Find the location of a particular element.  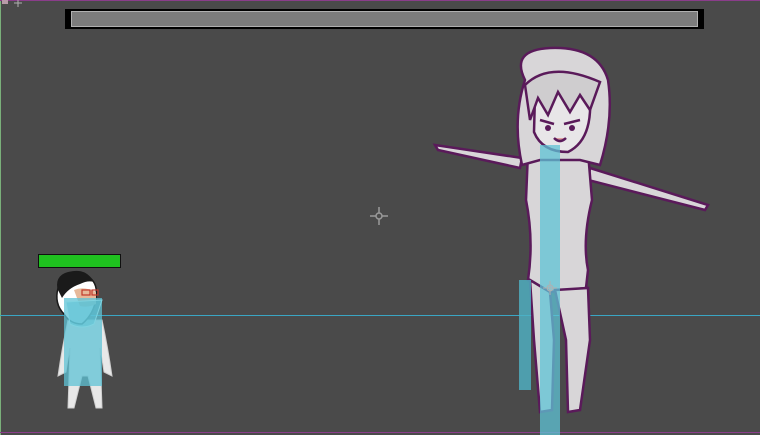

viewport-left-border is located at coordinates (0, 217).